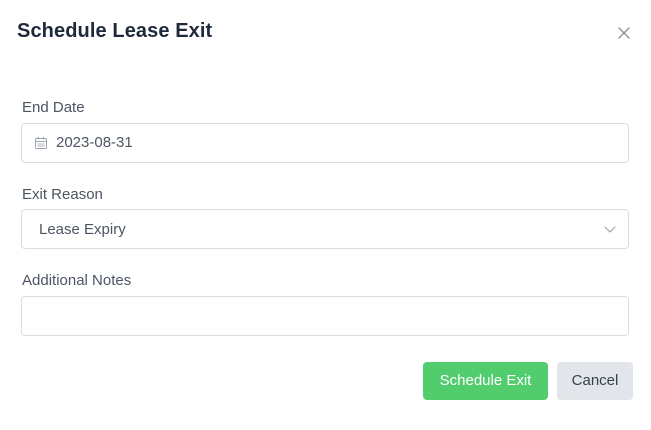  Describe the element at coordinates (325, 143) in the screenshot. I see `end-date-field: 2023-08-31` at that location.